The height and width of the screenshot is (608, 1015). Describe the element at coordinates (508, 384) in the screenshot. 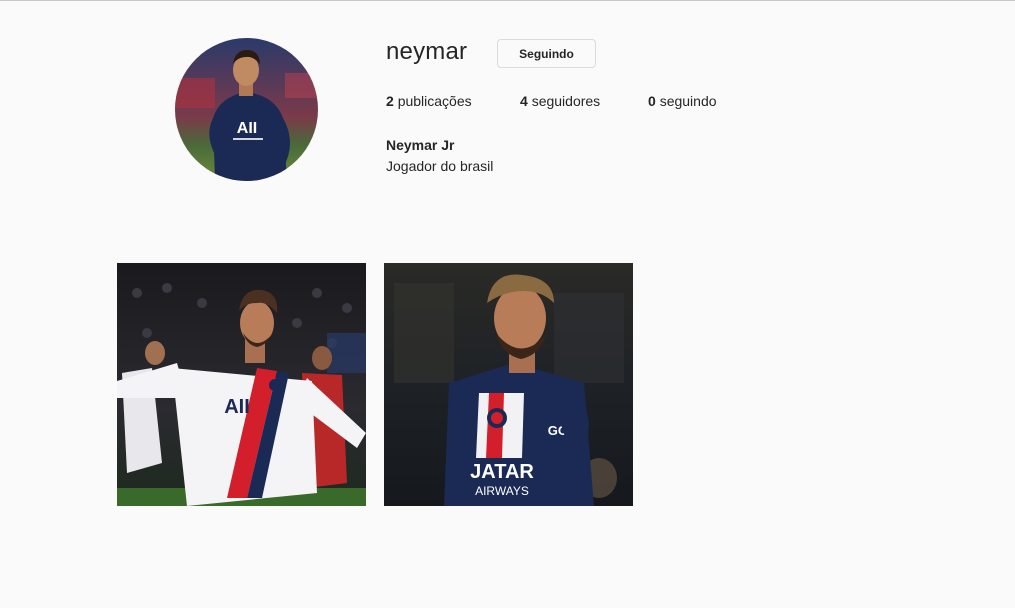

I see `post-thumbnail: JATAR AIRWAYS GOAT` at that location.